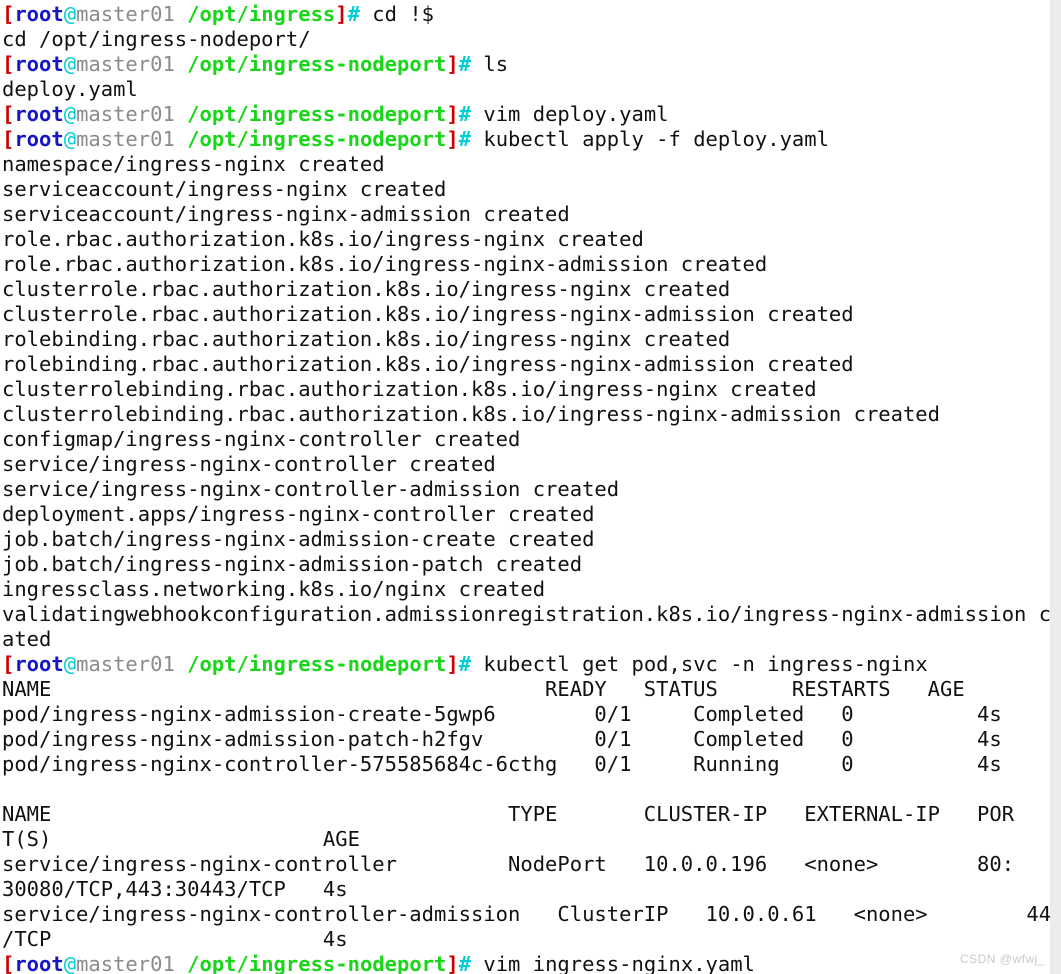 The height and width of the screenshot is (974, 1061). I want to click on output-text: ated, so click(27, 639).